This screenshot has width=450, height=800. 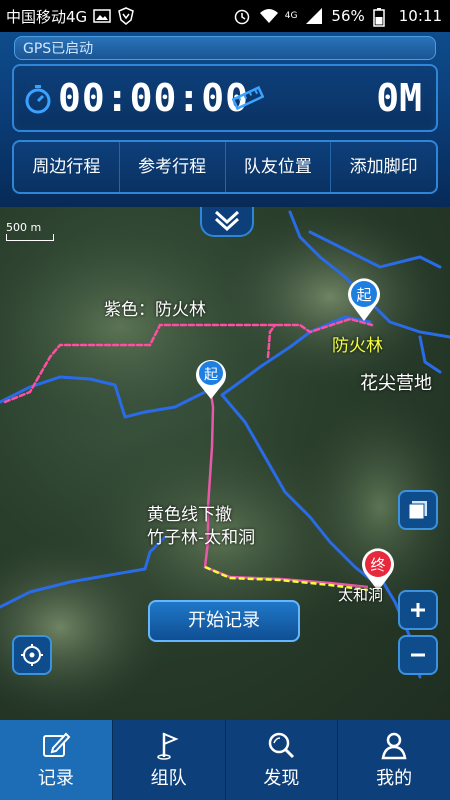 I want to click on label-huajian-camp: 花尖营地, so click(x=396, y=383).